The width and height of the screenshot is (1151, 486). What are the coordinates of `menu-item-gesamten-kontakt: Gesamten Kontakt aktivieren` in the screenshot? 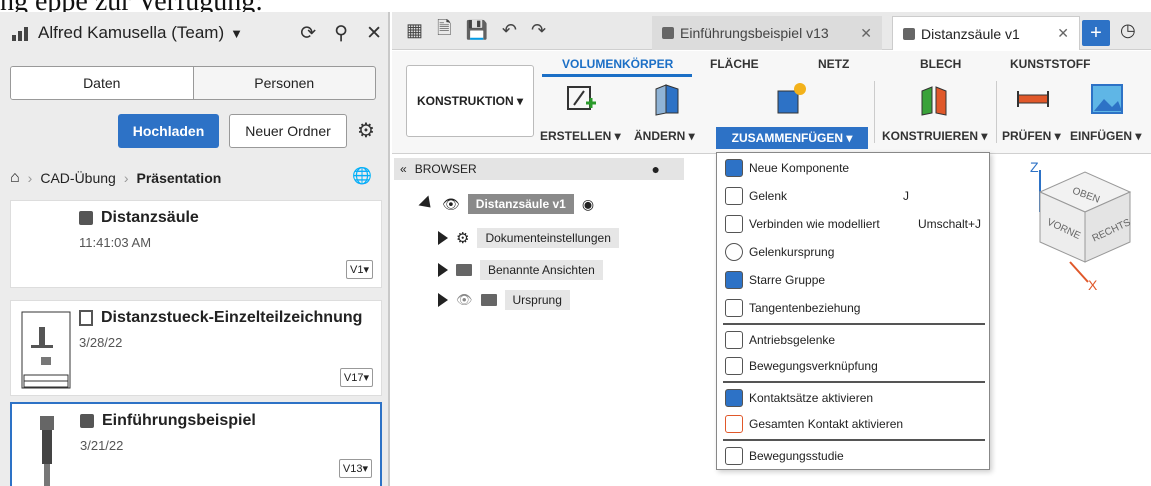 It's located at (853, 424).